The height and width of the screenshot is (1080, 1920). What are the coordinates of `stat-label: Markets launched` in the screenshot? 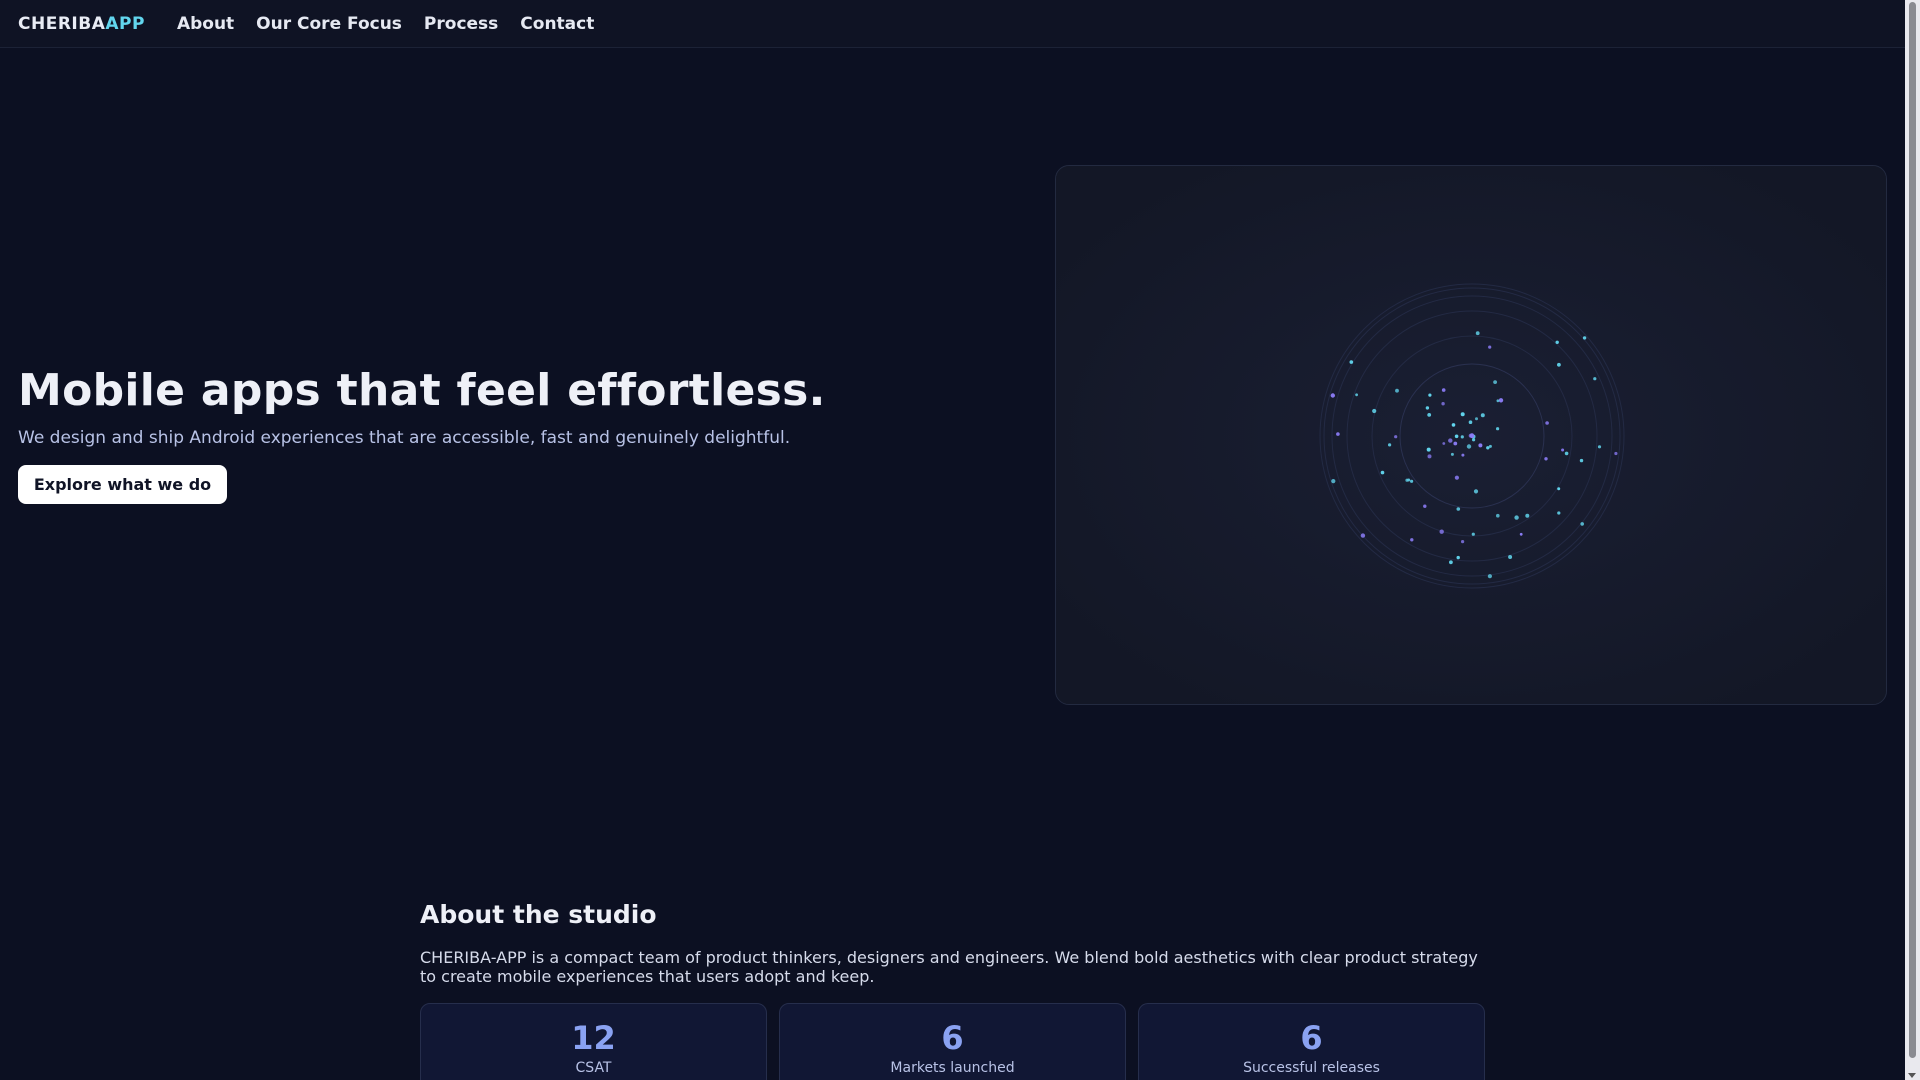 It's located at (952, 1068).